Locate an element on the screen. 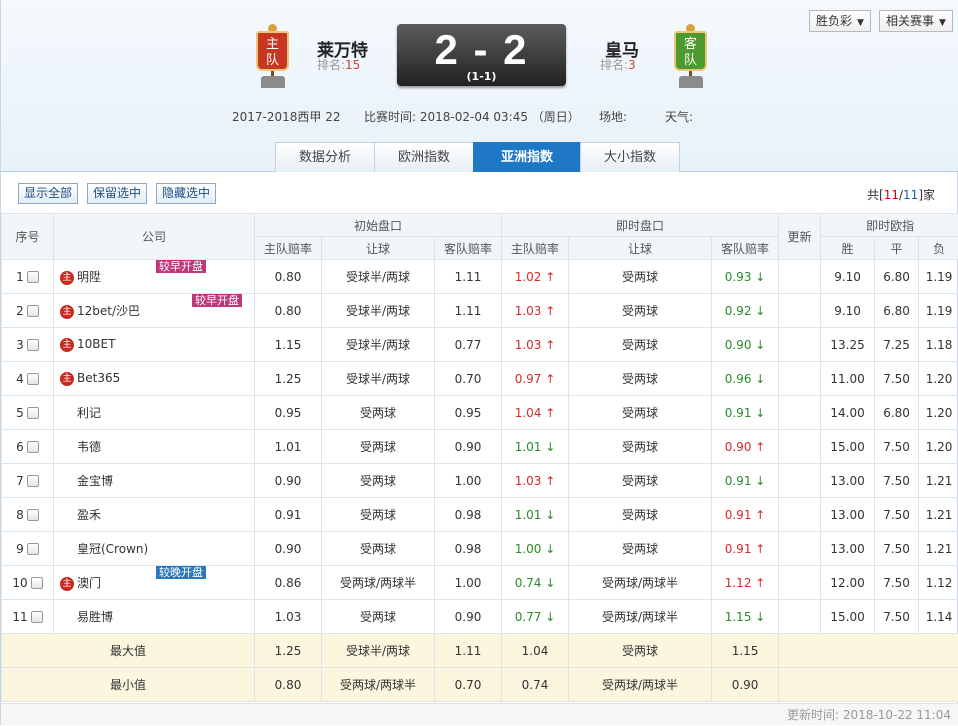  company-cell: 主澳门较晚开盘 is located at coordinates (154, 583).